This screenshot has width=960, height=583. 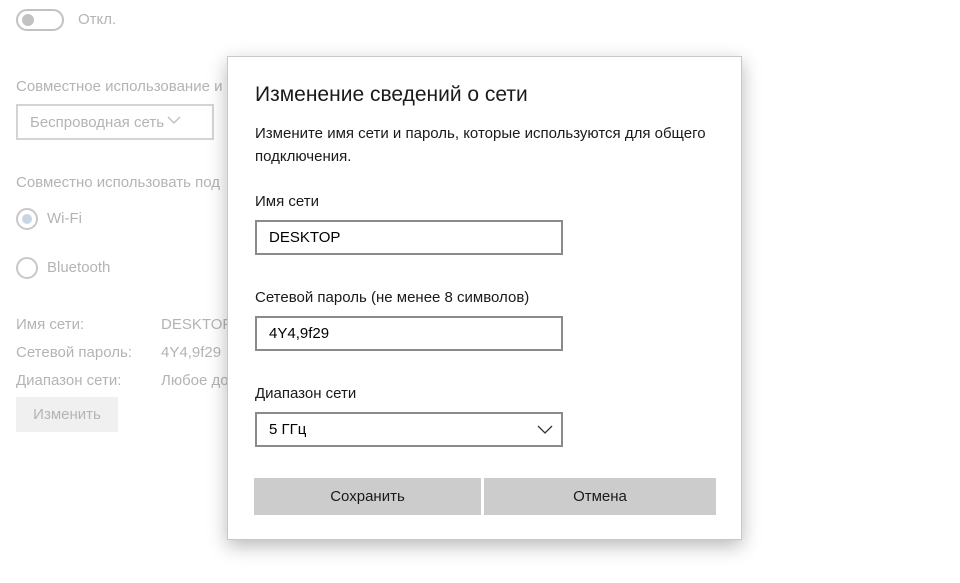 What do you see at coordinates (27, 268) in the screenshot?
I see `radio-bluetooth` at bounding box center [27, 268].